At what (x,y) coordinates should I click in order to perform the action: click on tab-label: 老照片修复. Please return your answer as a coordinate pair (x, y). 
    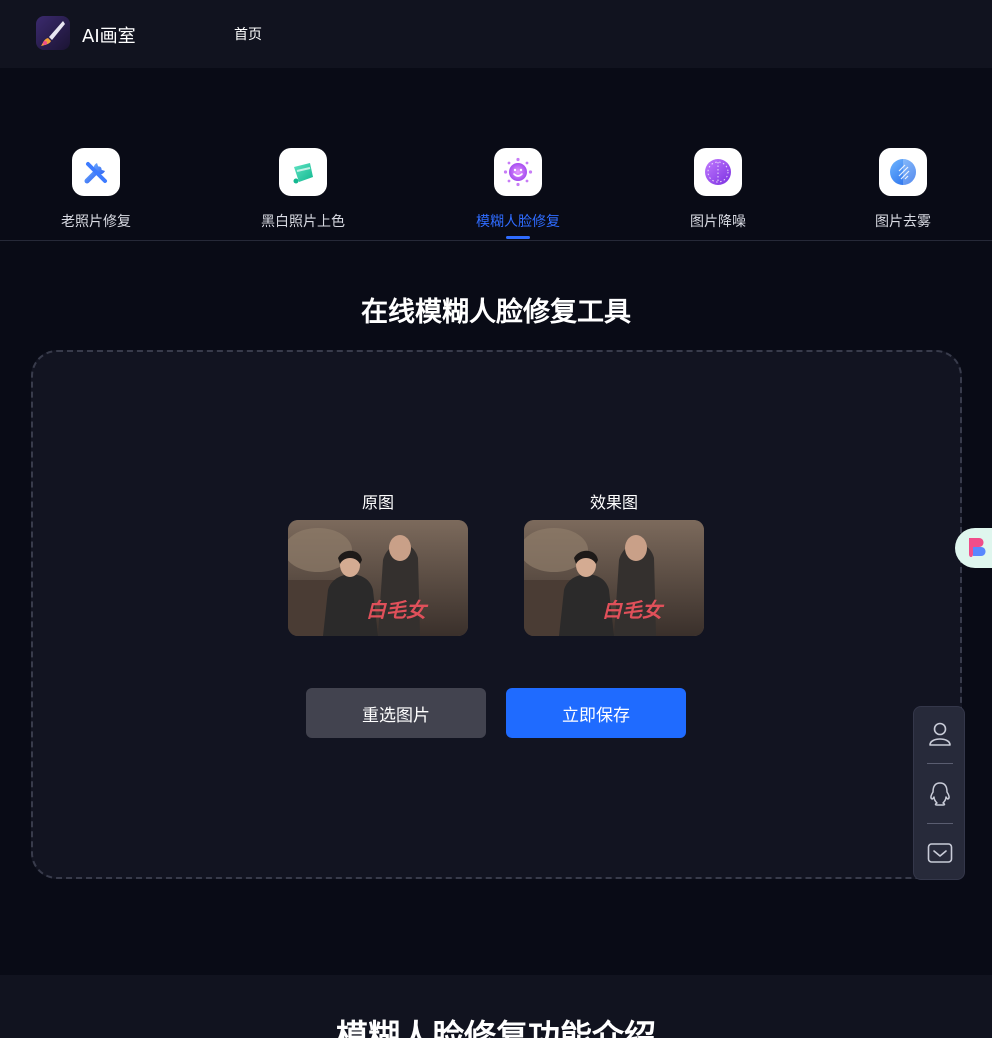
    Looking at the image, I should click on (96, 222).